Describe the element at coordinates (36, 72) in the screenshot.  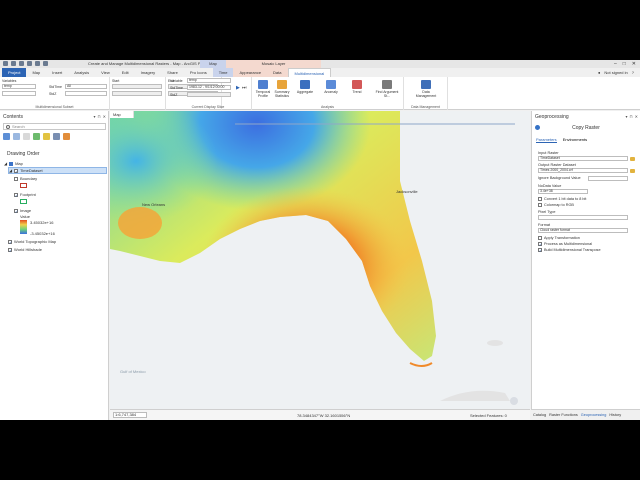
I see `tab-map: Map` at that location.